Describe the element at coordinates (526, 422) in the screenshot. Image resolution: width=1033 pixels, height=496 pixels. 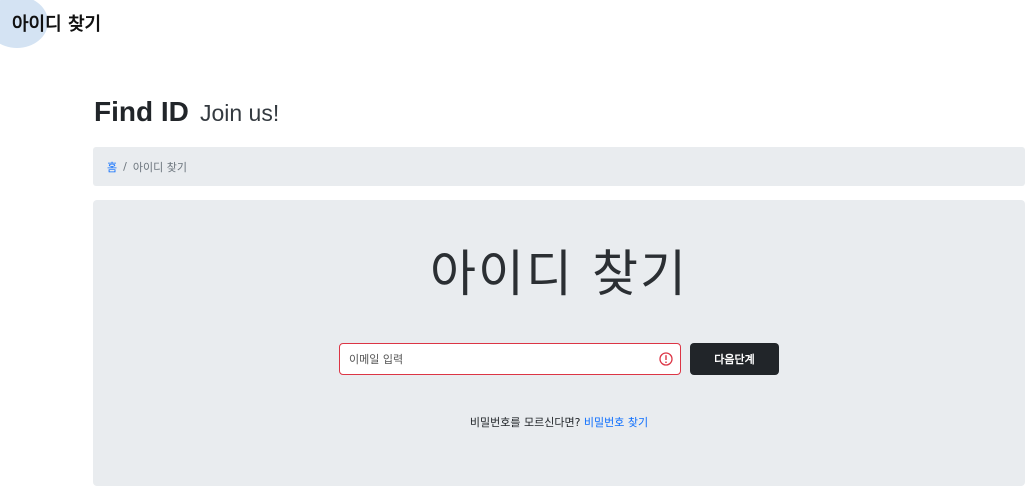
I see `password-hint-text: 비밀번호를 모르신다면?` at that location.